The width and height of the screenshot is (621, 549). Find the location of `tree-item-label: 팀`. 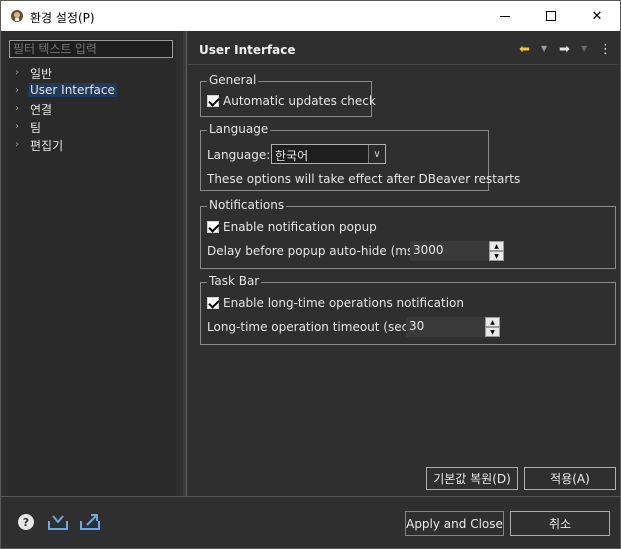

tree-item-label: 팀 is located at coordinates (36, 128).